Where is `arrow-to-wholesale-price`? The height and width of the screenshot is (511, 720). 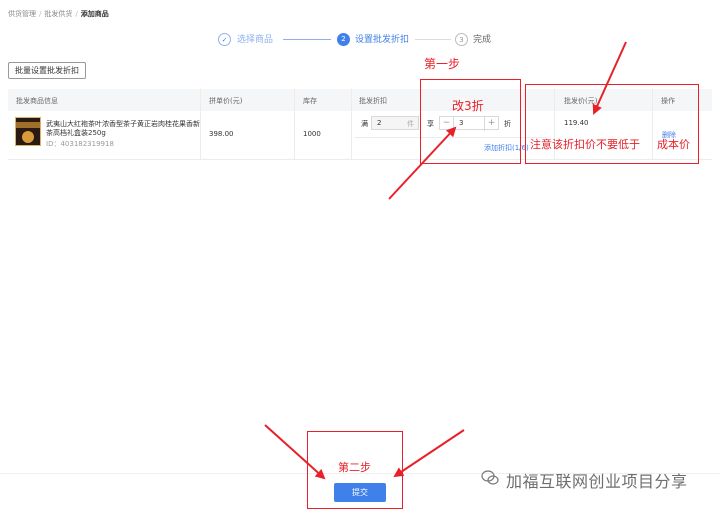
arrow-to-wholesale-price is located at coordinates (609, 78).